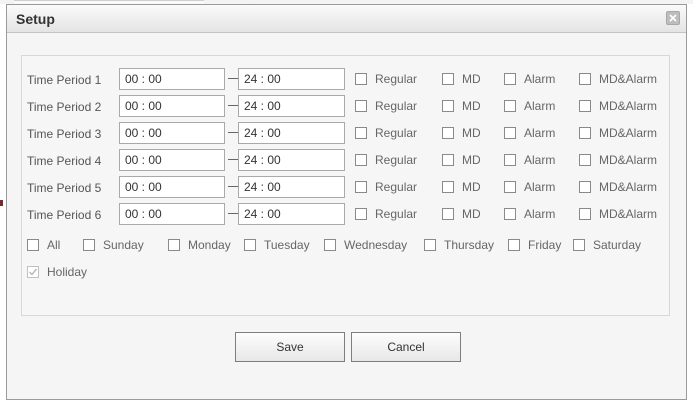 Image resolution: width=693 pixels, height=403 pixels. What do you see at coordinates (64, 188) in the screenshot?
I see `time-period-label: Time Period 5` at bounding box center [64, 188].